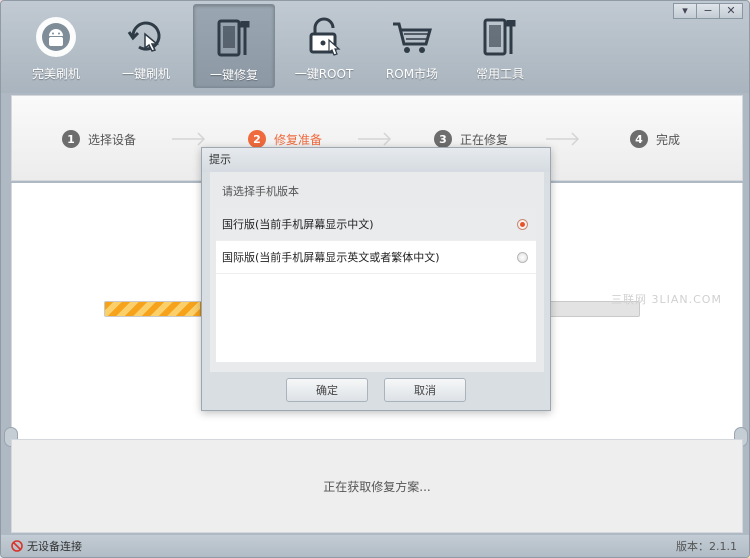 The height and width of the screenshot is (558, 750). I want to click on minimize-button: −, so click(708, 11).